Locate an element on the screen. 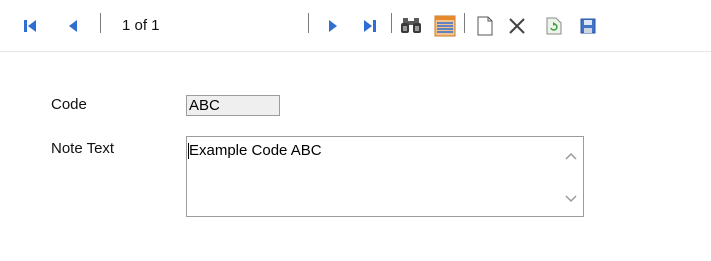  delete-icon is located at coordinates (517, 26).